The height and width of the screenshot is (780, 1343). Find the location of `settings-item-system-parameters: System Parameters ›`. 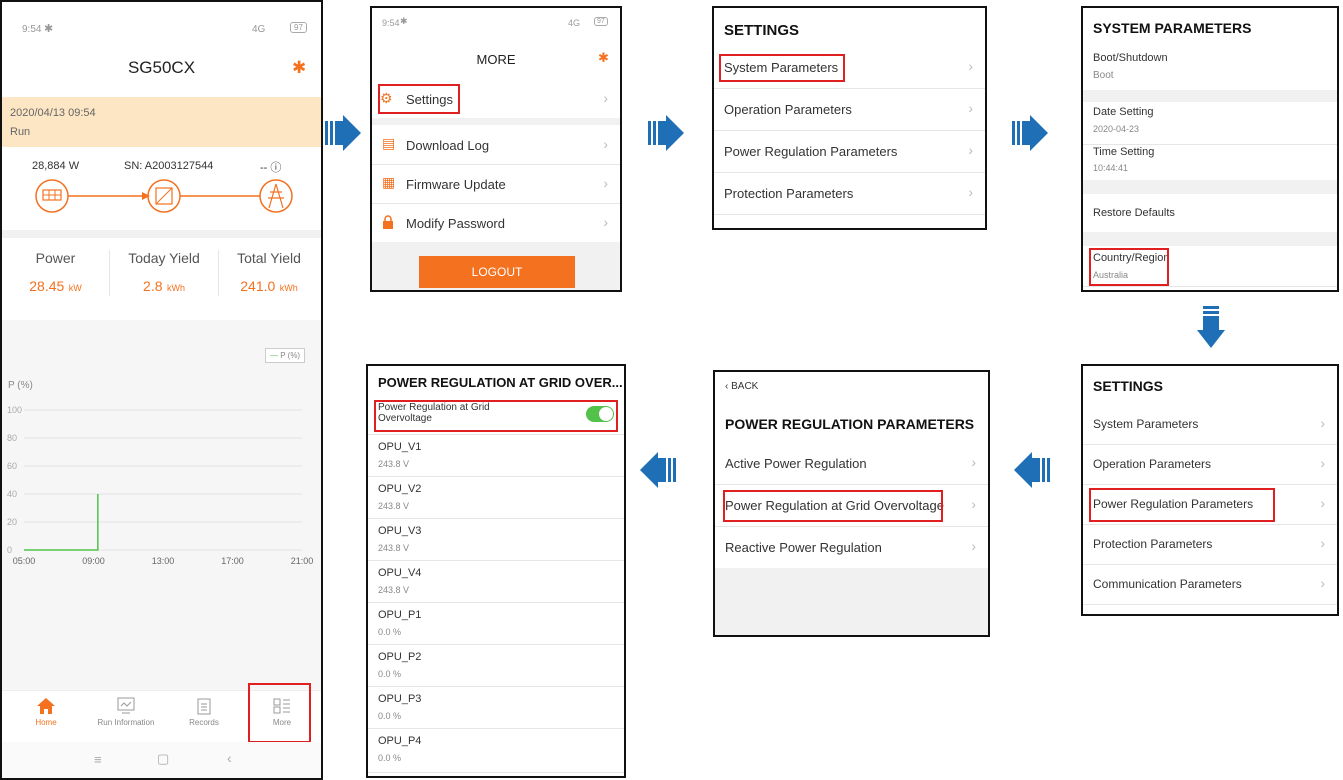

settings-item-system-parameters: System Parameters › is located at coordinates (1210, 424).